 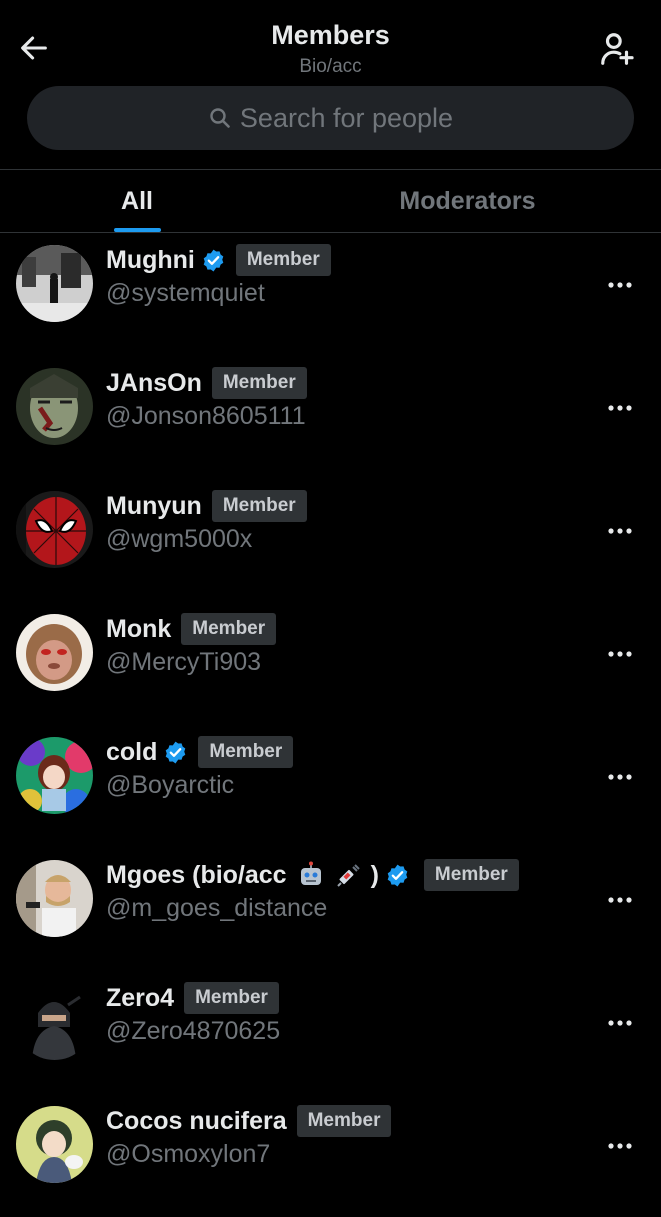 I want to click on member-name: Mughni, so click(x=150, y=260).